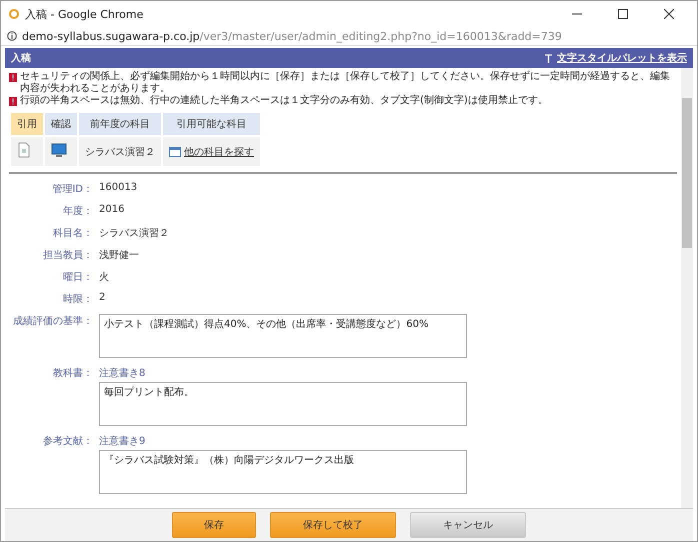 This screenshot has height=542, width=698. Describe the element at coordinates (67, 441) in the screenshot. I see `field-label: 参考文献：` at that location.